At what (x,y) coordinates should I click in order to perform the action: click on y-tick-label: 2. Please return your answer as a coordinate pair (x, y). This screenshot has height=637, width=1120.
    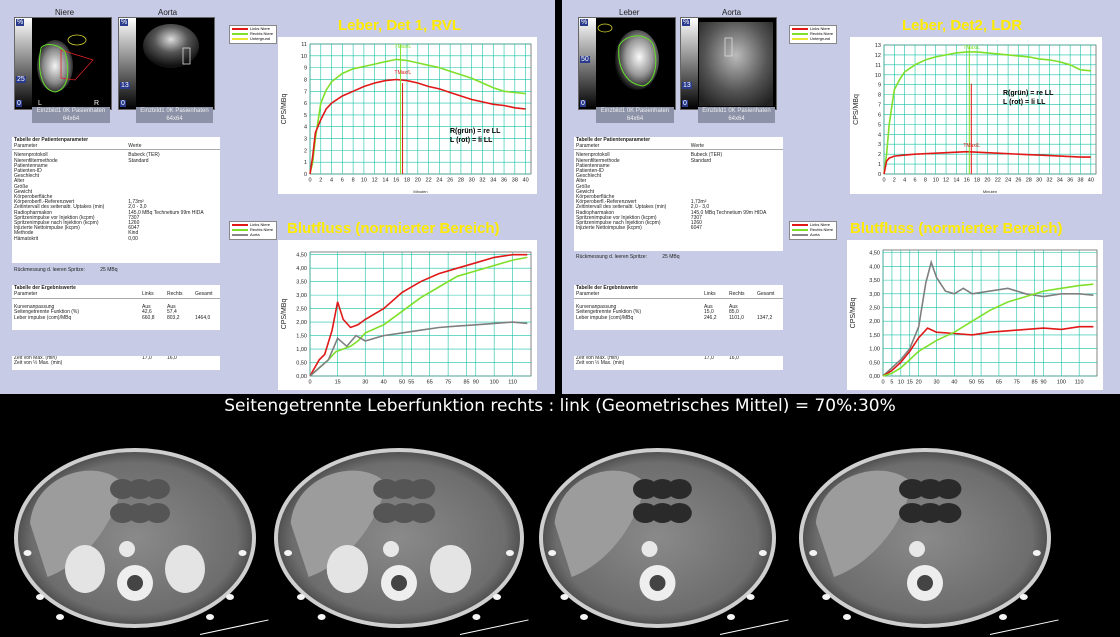
    Looking at the image, I should click on (879, 155).